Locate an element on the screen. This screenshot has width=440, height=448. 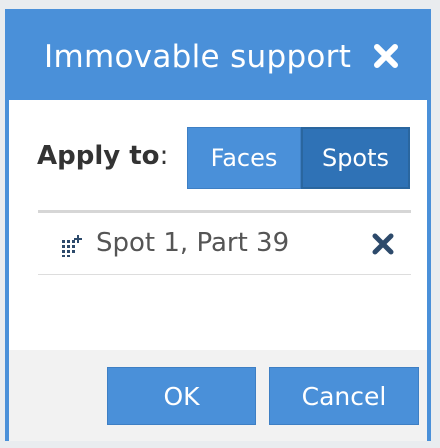
apply-to-selector: Faces Spots is located at coordinates (298, 158).